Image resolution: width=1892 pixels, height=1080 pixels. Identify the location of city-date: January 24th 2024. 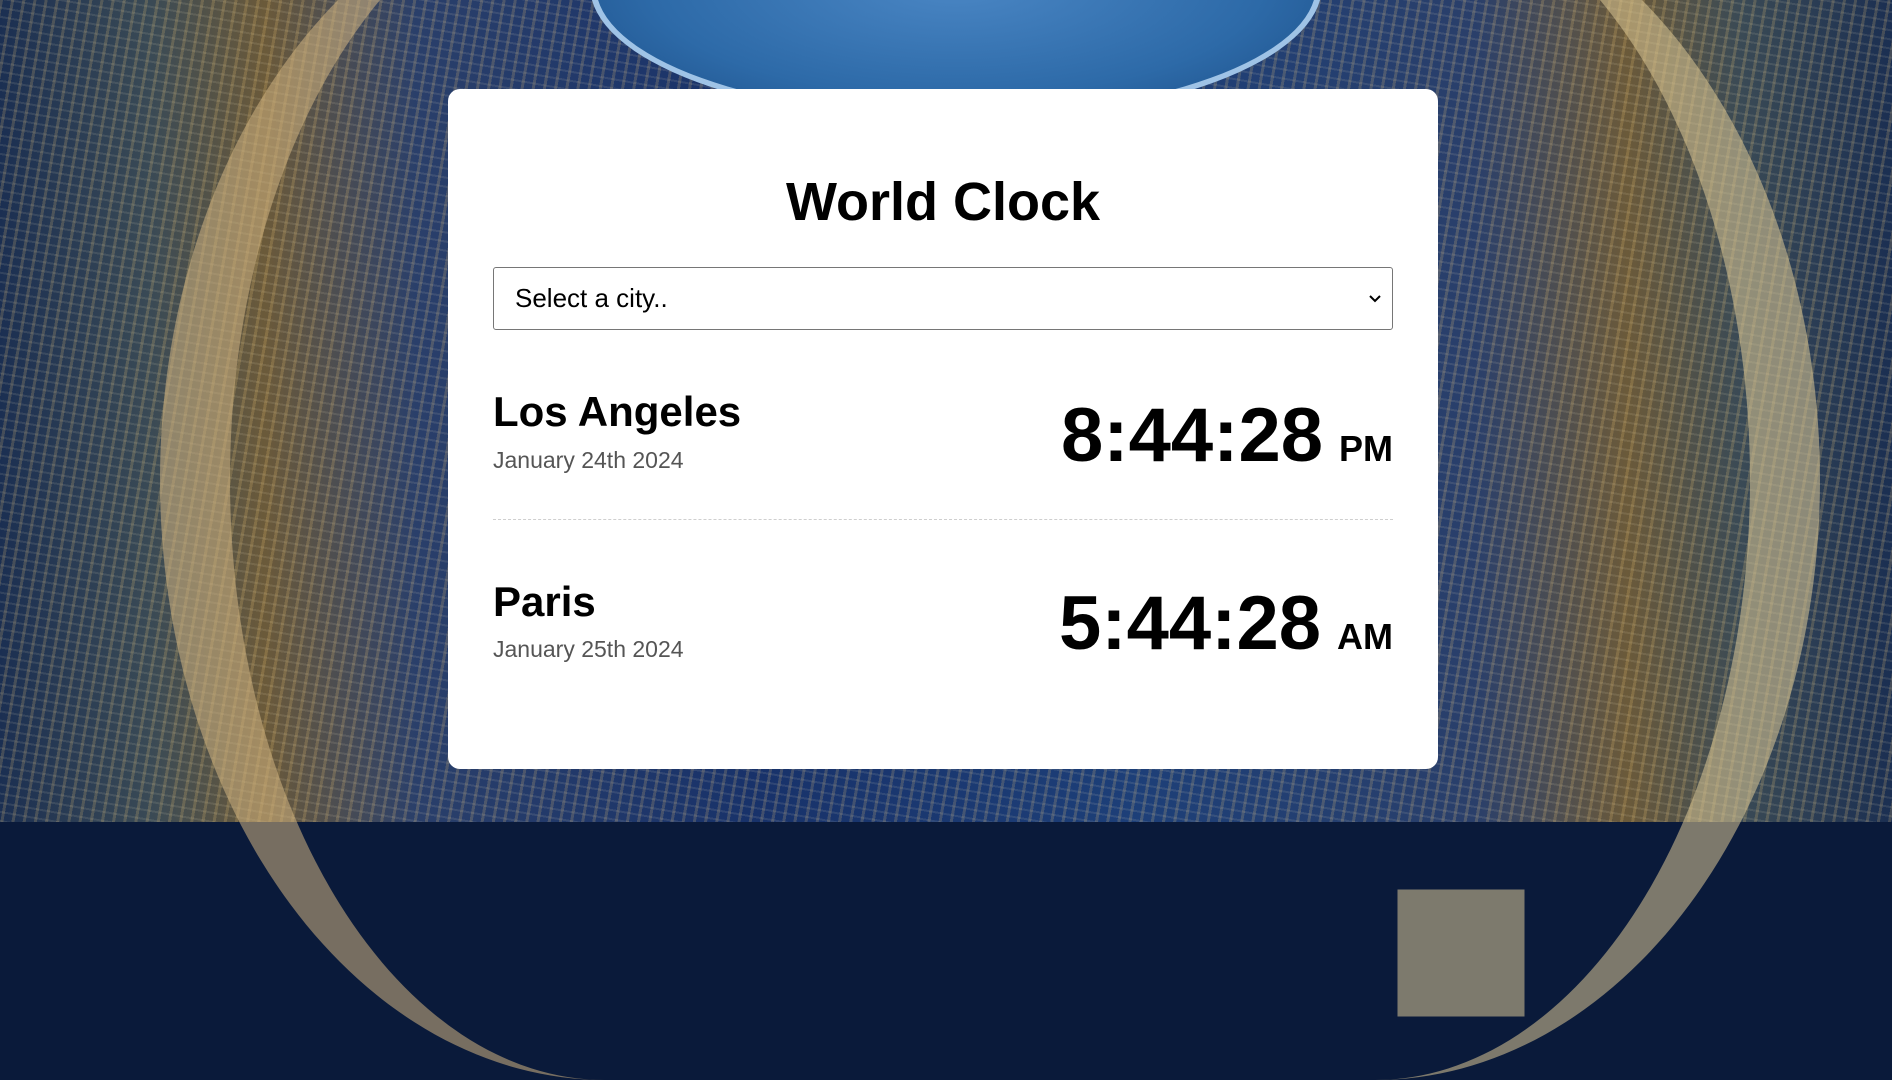
(588, 460).